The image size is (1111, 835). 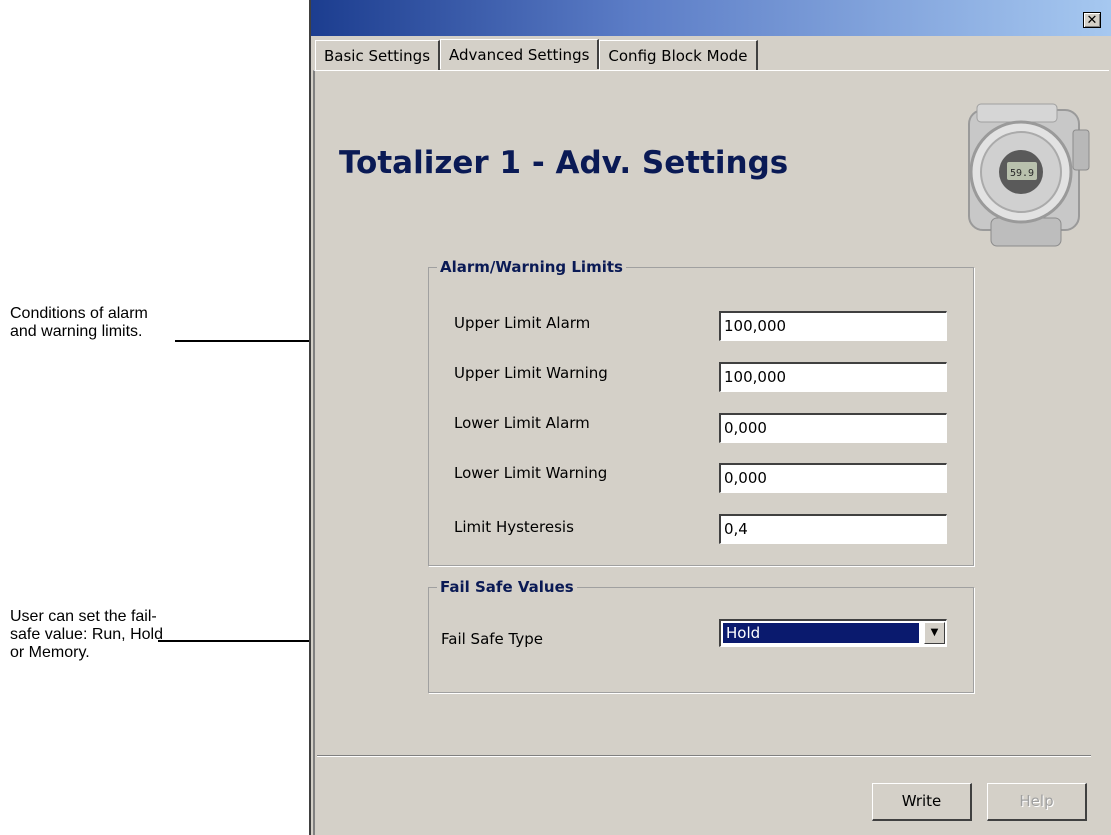 I want to click on upper-limit-warning-label: Upper Limit Warning, so click(x=531, y=373).